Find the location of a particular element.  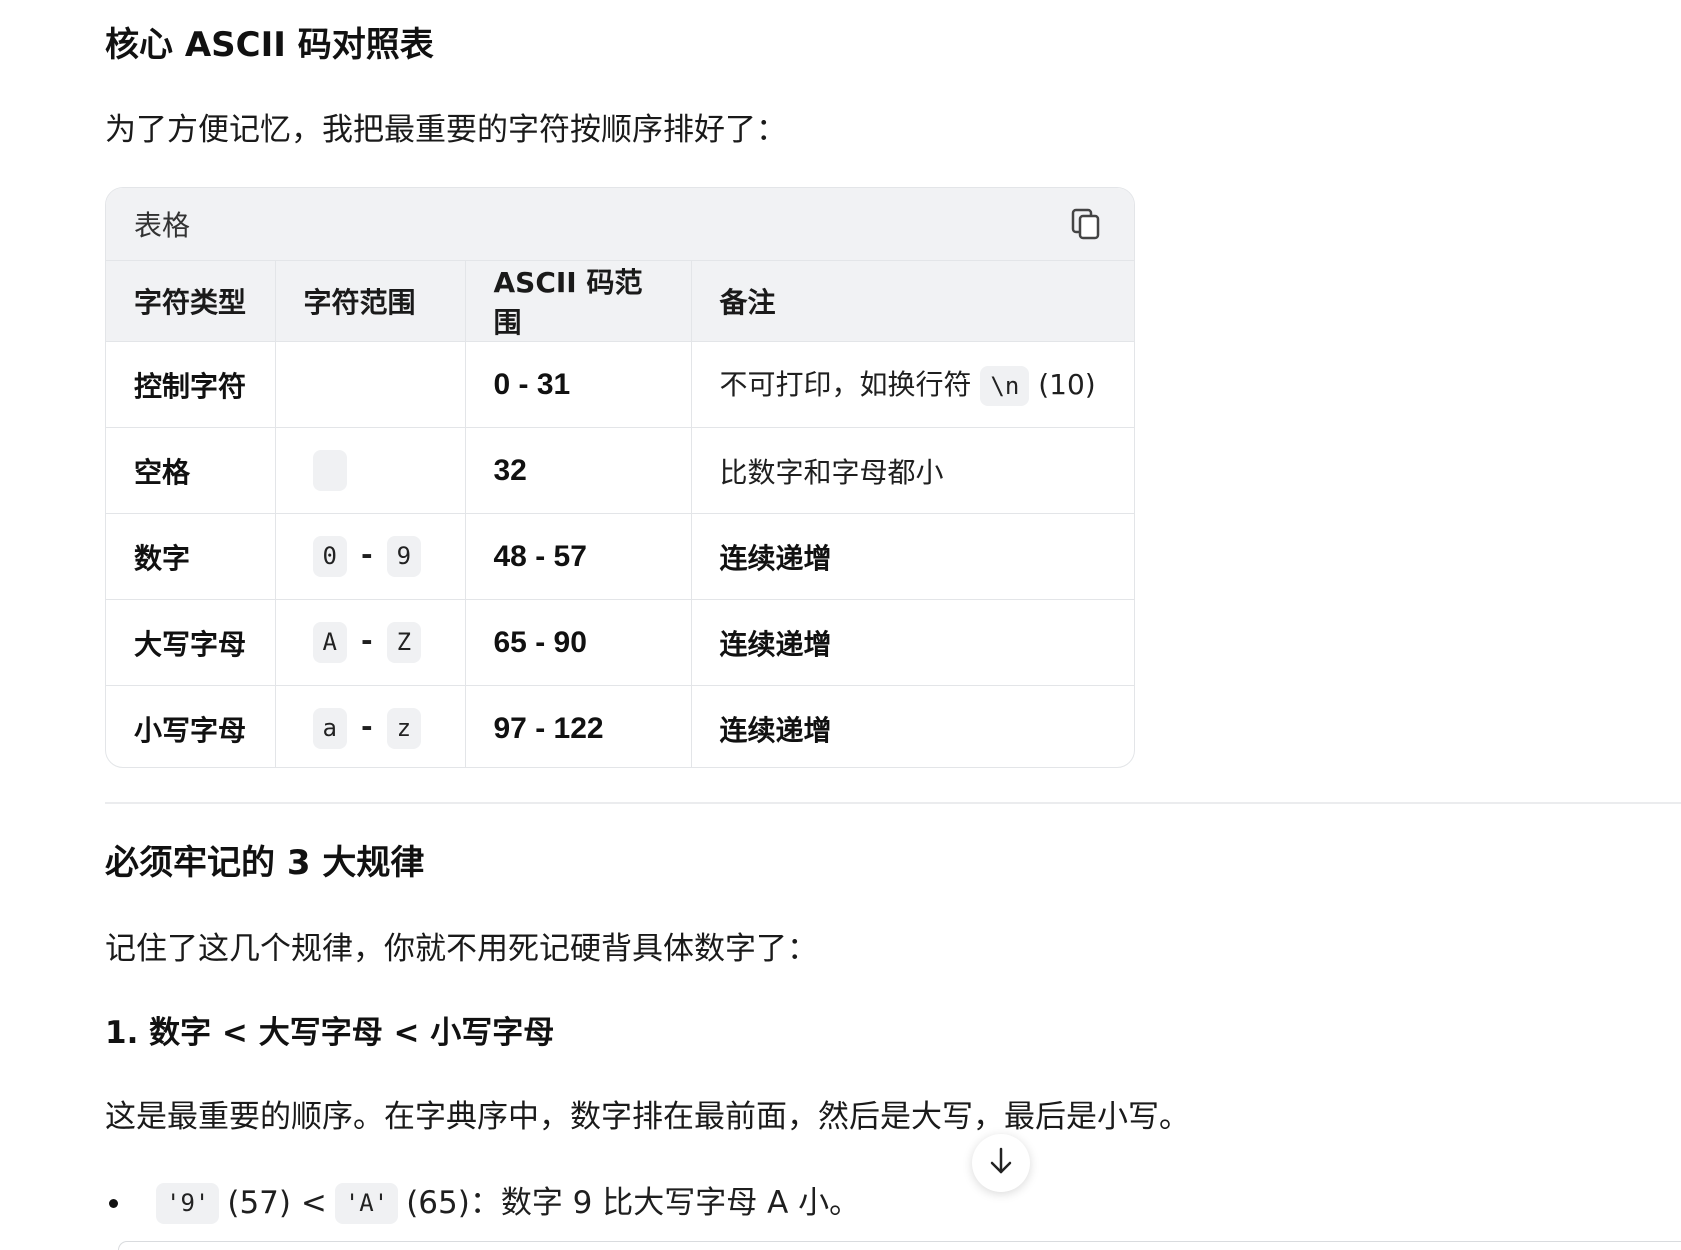

inline-code: \n is located at coordinates (1005, 386).